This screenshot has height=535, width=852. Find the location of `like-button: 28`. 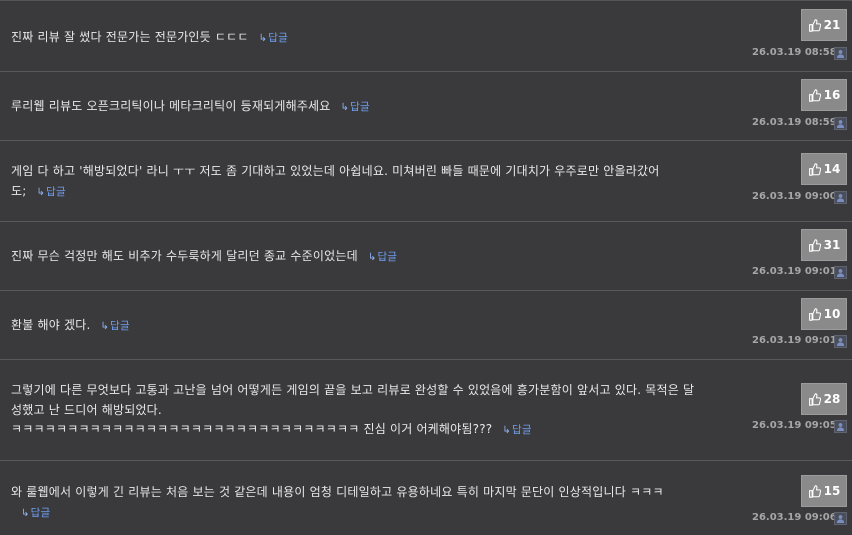

like-button: 28 is located at coordinates (824, 399).